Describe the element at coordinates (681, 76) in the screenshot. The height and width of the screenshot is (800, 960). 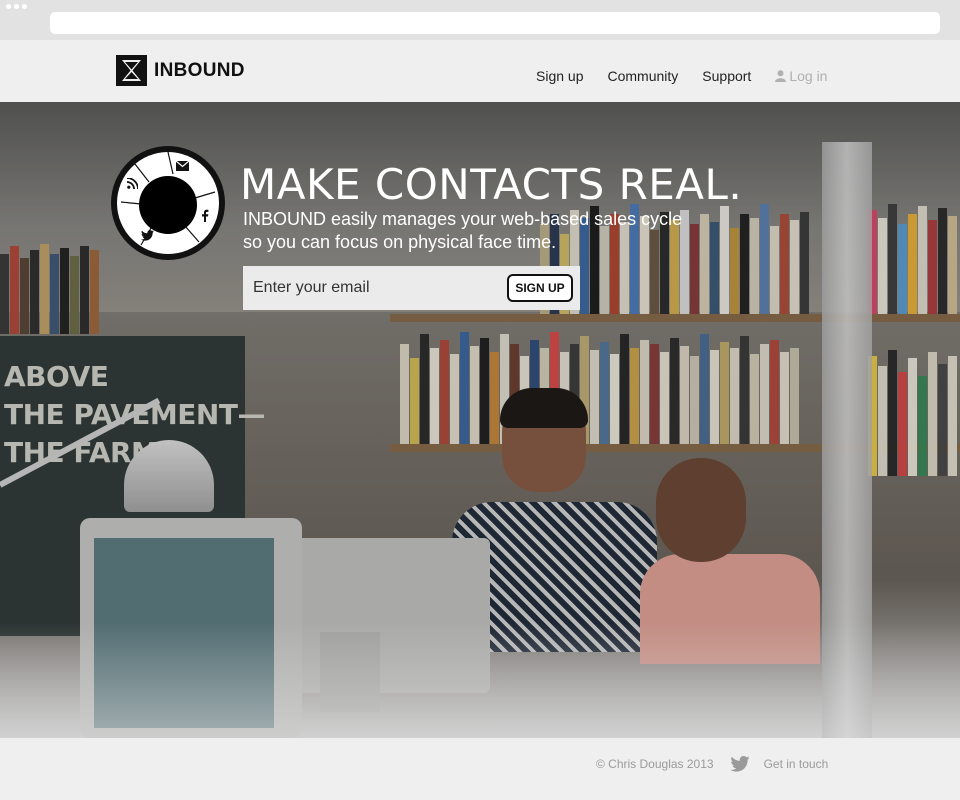
I see `main-nav: Sign up Community Support Log in` at that location.